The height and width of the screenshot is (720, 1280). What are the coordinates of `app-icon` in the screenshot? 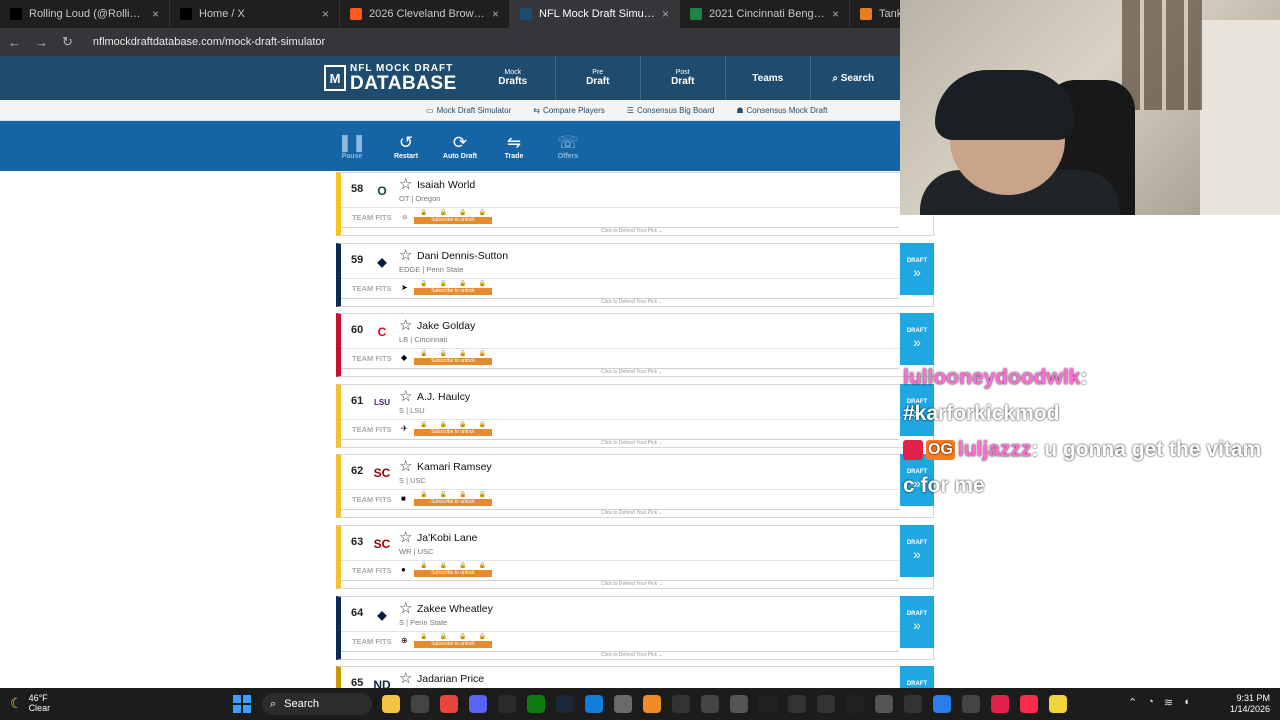 It's located at (652, 704).